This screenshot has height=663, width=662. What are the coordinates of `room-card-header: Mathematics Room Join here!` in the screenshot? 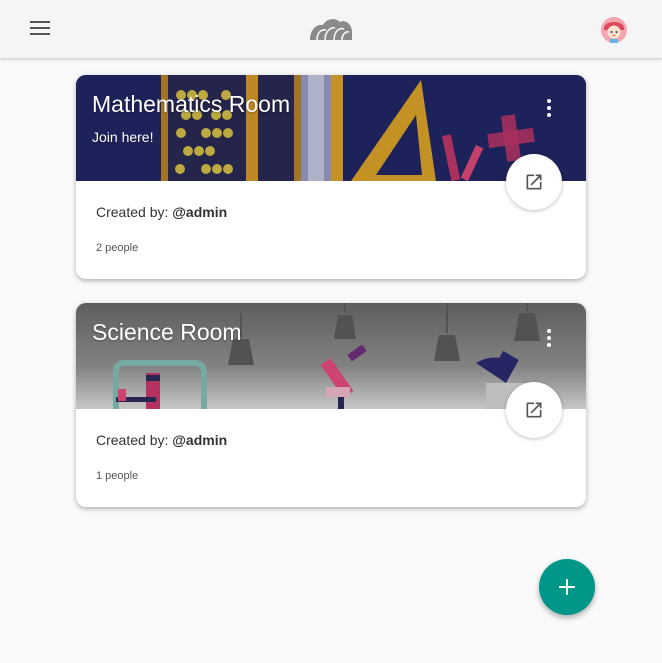 It's located at (331, 128).